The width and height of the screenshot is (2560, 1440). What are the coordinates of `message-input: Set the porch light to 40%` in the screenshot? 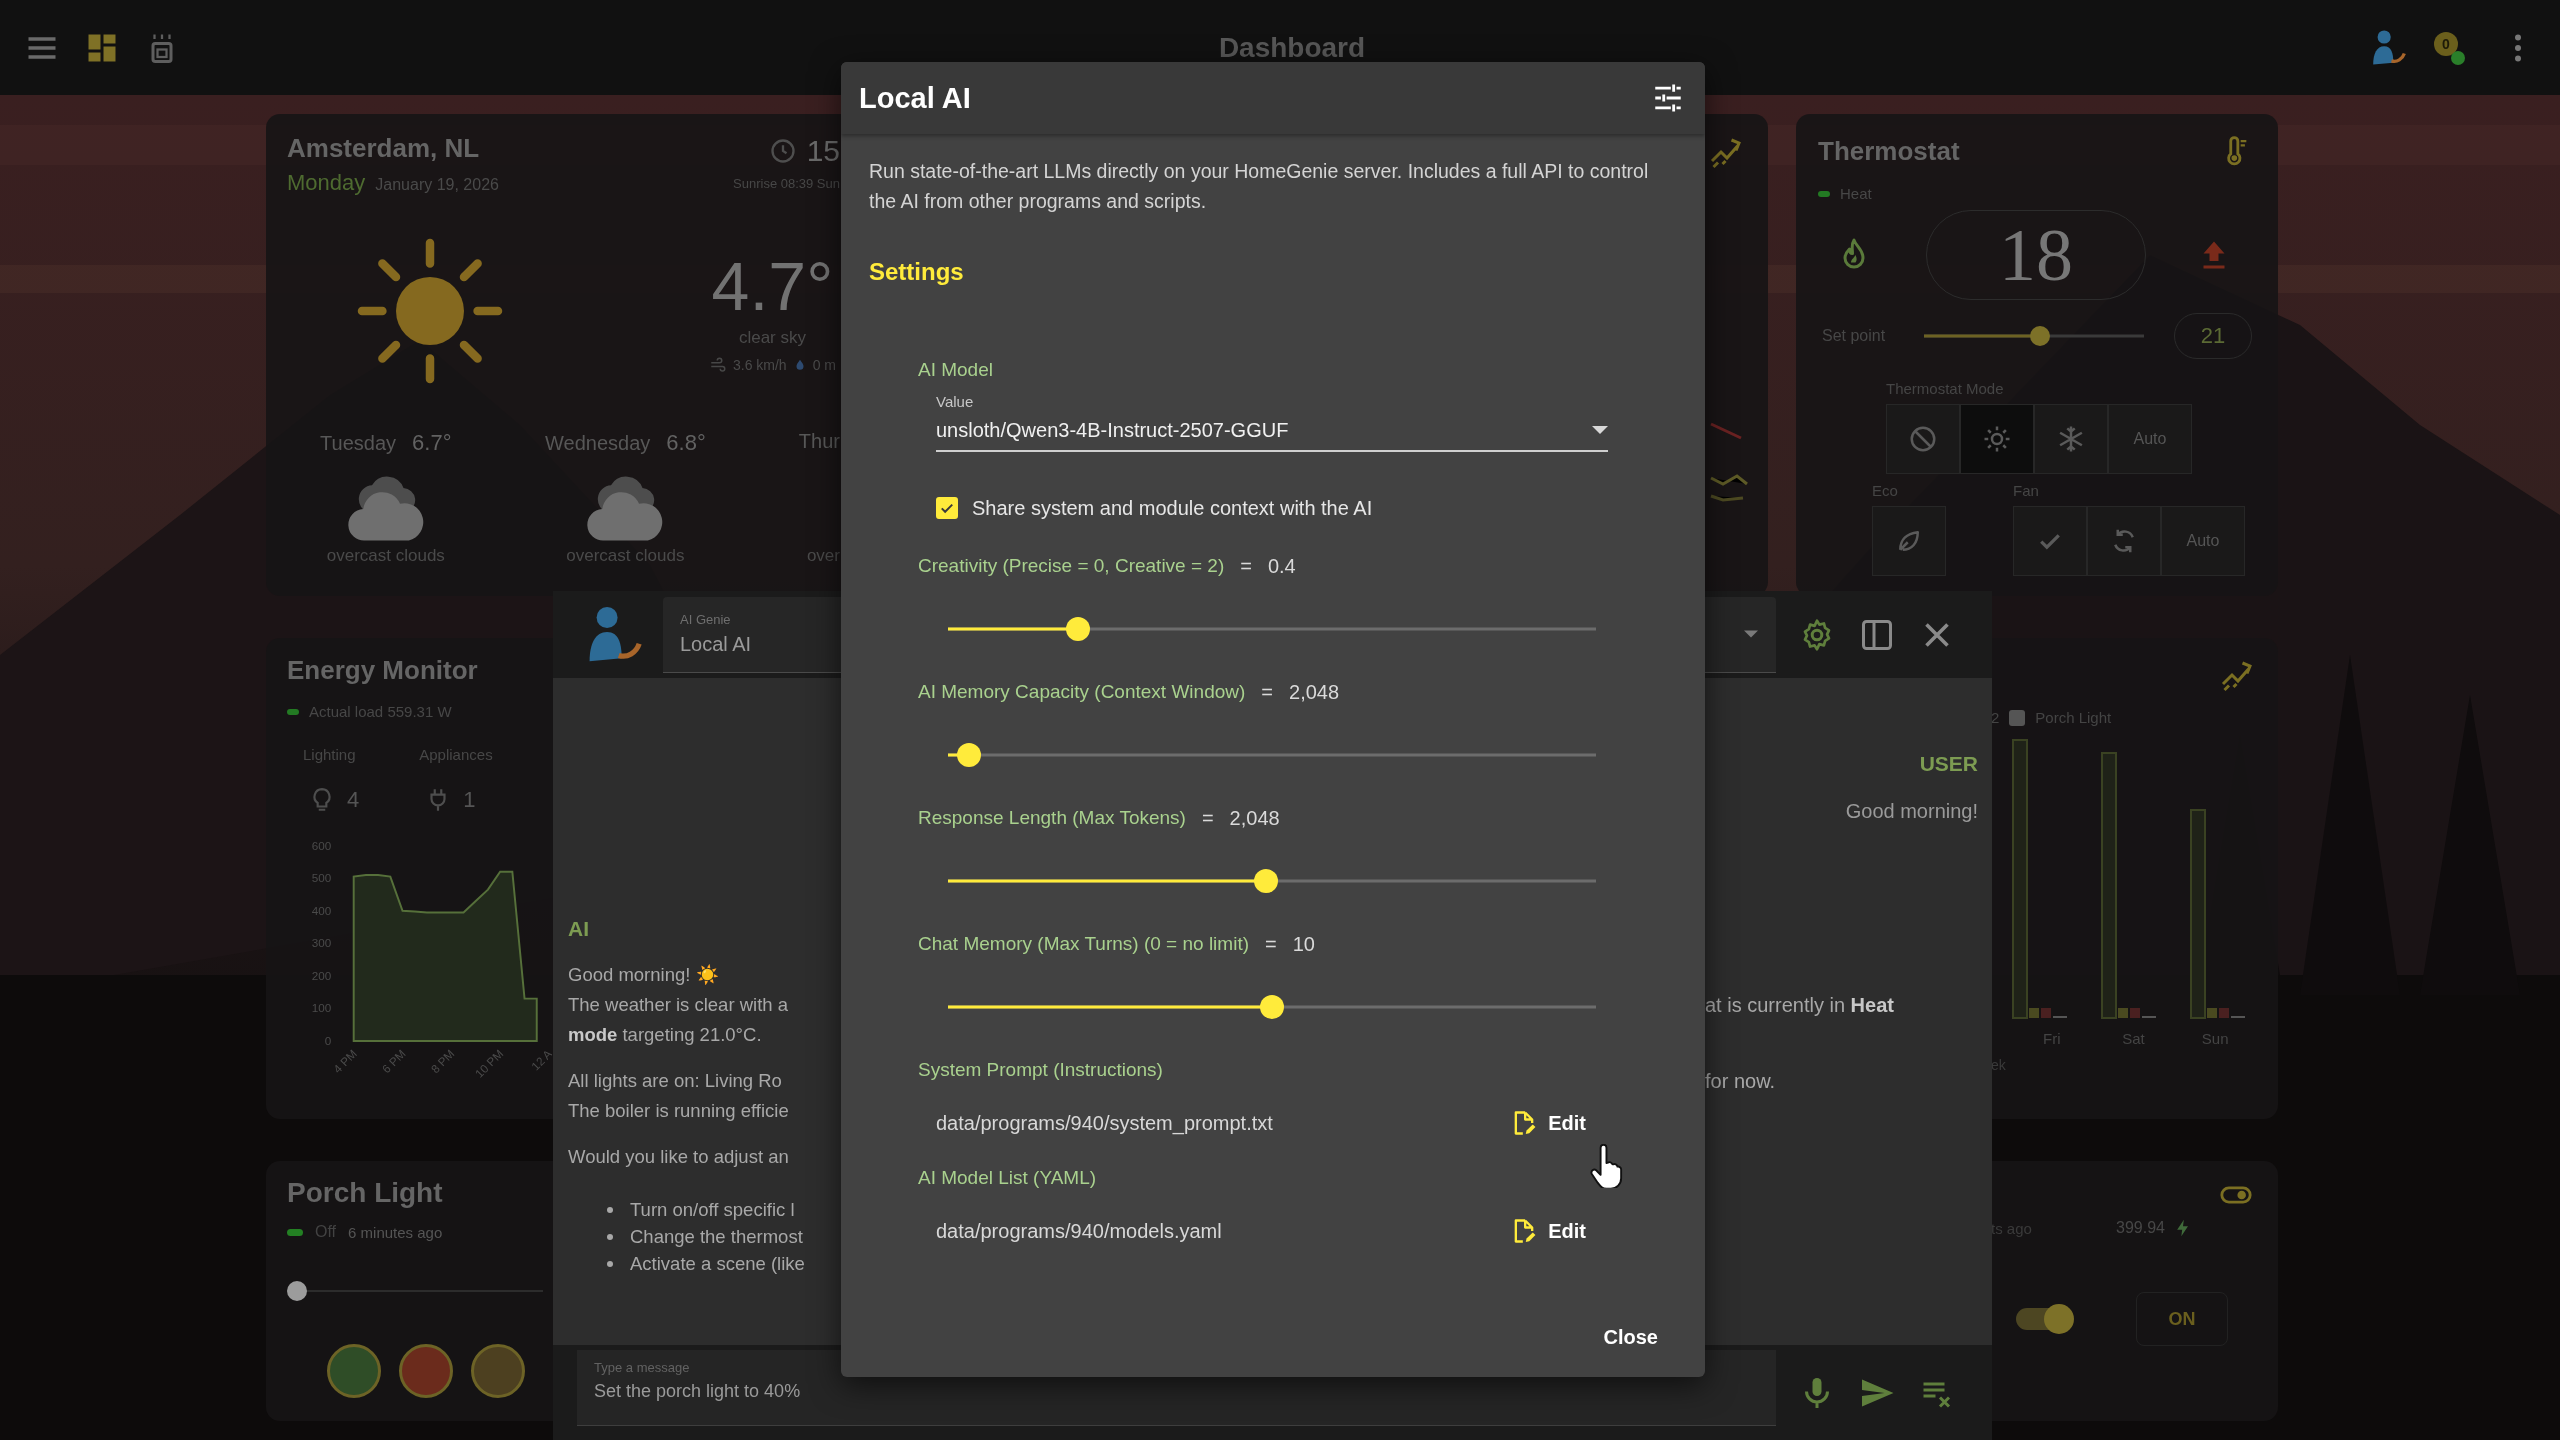 It's located at (1176, 1391).